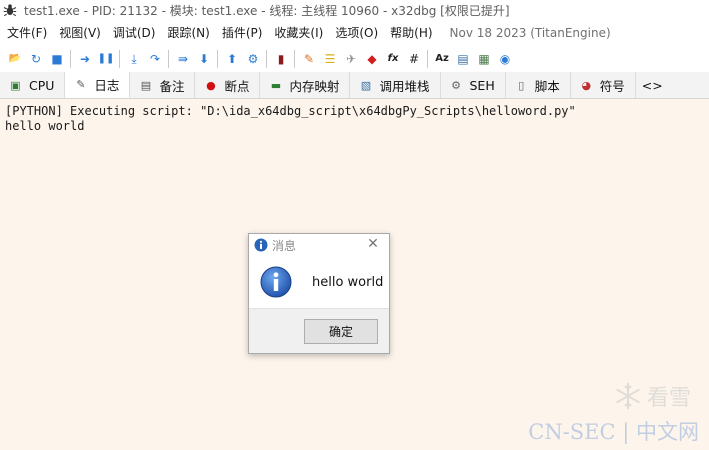 Image resolution: width=709 pixels, height=450 pixels. I want to click on pause-icon: ❚❚, so click(106, 58).